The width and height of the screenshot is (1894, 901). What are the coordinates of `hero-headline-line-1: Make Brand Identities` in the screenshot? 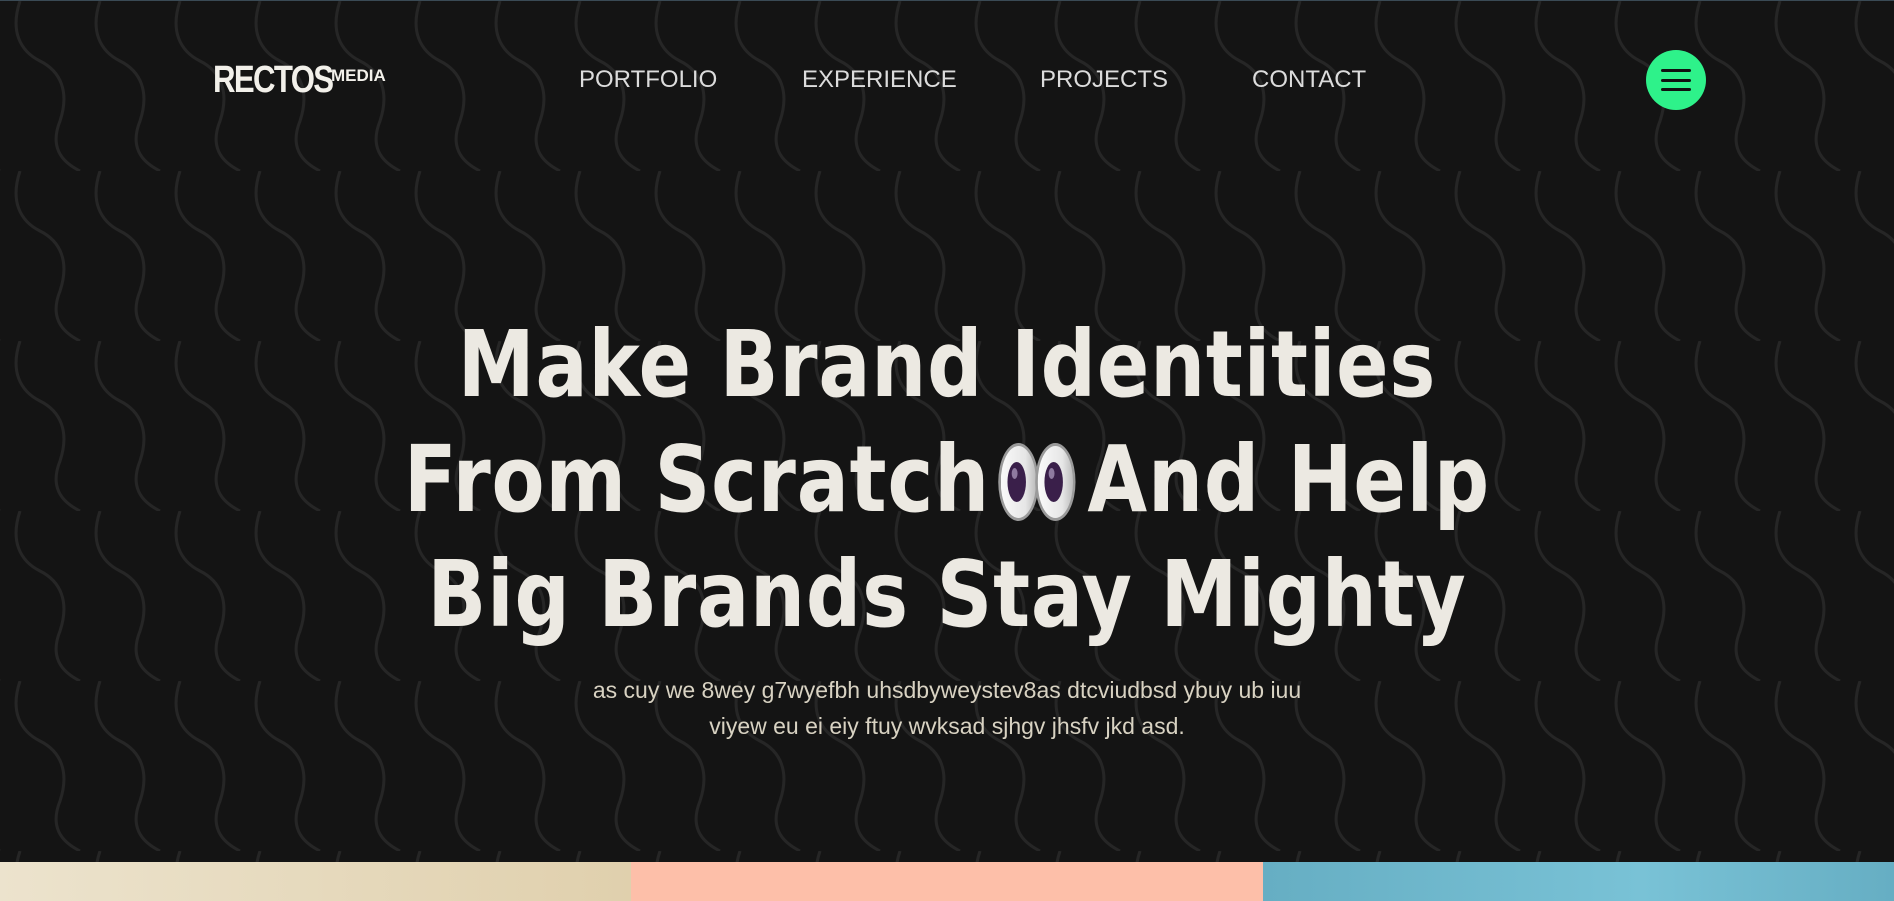 It's located at (947, 364).